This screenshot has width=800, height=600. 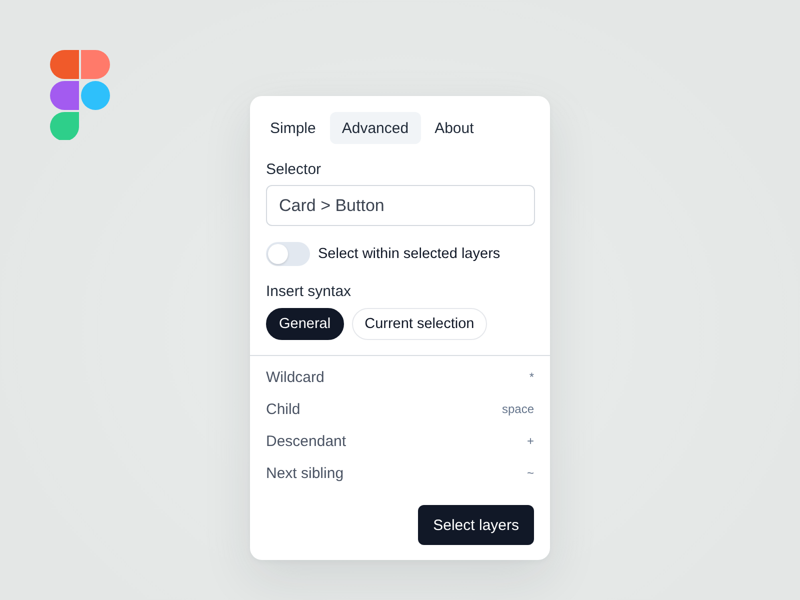 I want to click on syntax-label: Descendant, so click(x=306, y=441).